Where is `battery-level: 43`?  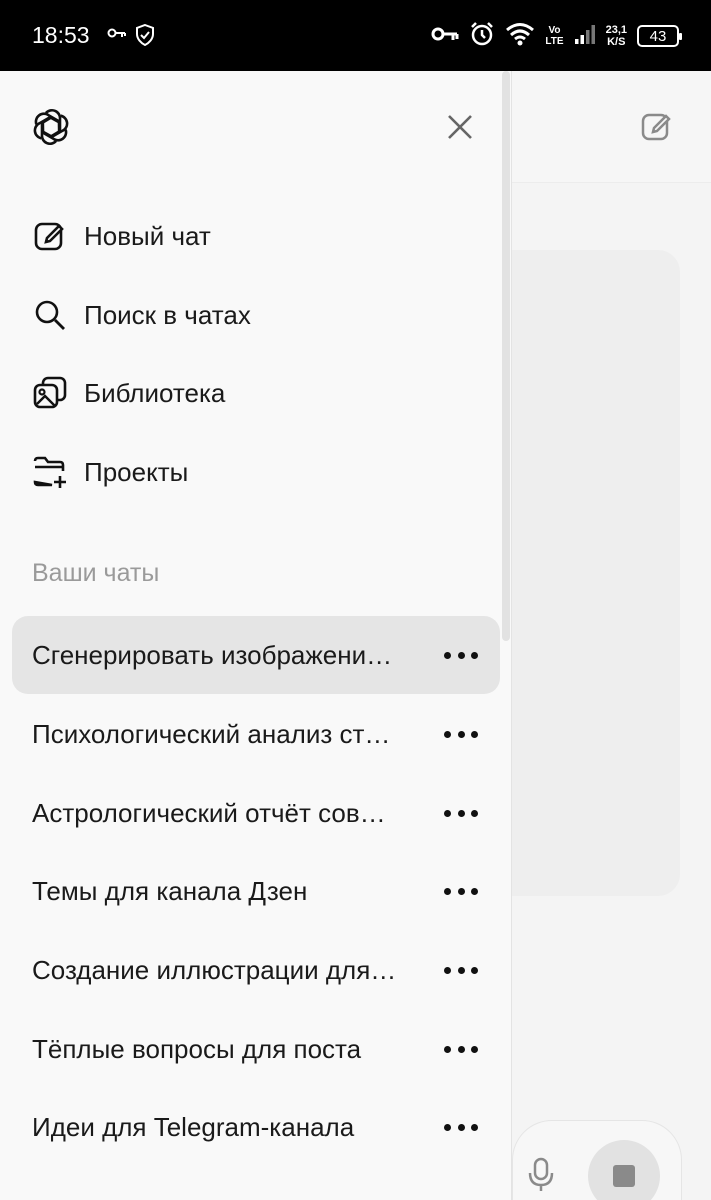
battery-level: 43 is located at coordinates (658, 36).